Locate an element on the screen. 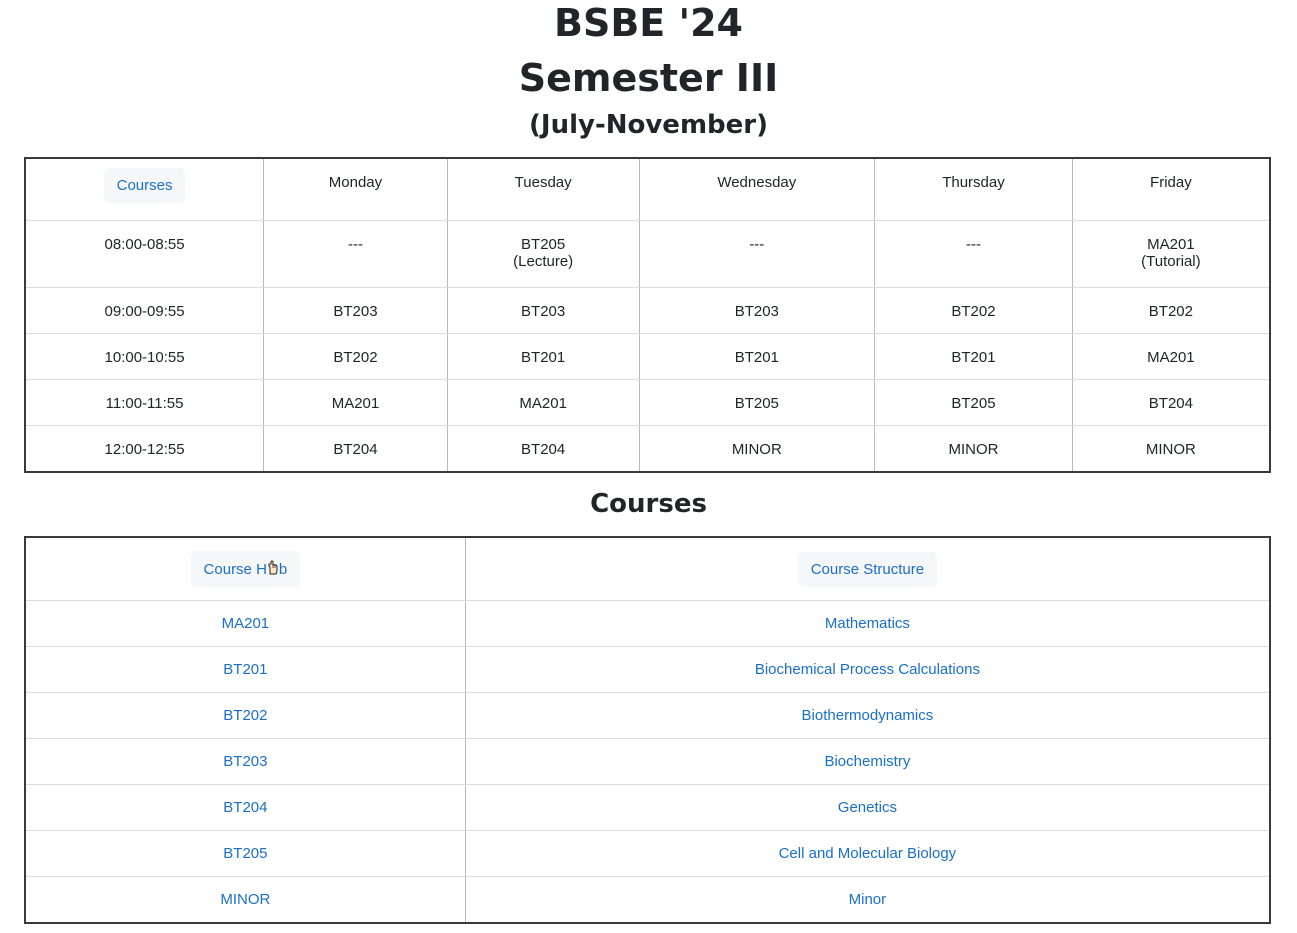  hand-cursor-icon is located at coordinates (273, 568).